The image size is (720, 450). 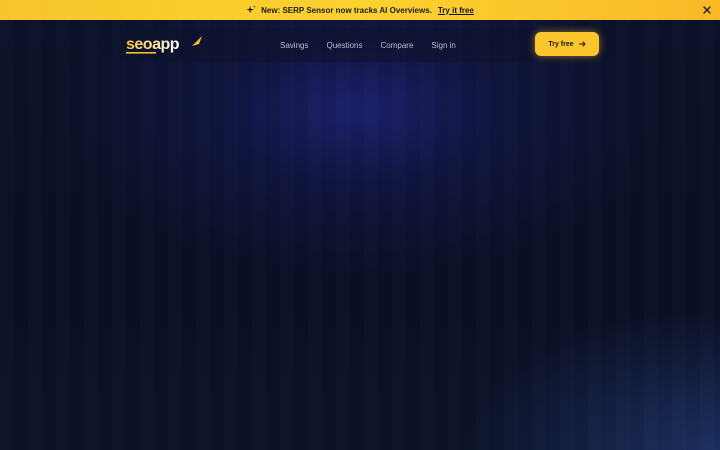 I want to click on nav-link-compare: Compare, so click(x=397, y=45).